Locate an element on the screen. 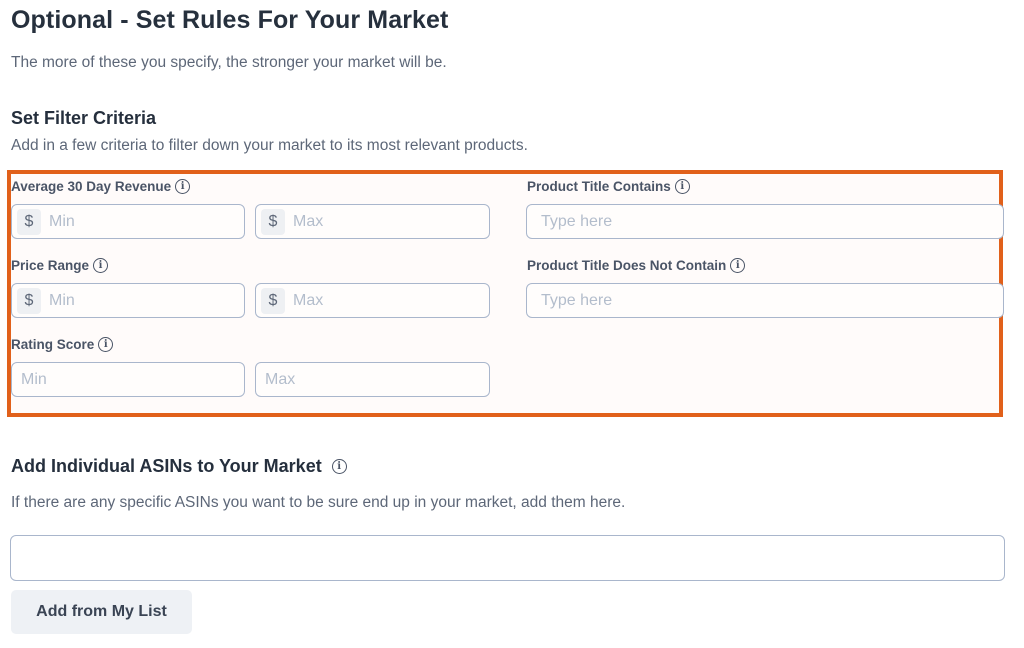  avg-revenue-max-input is located at coordinates (387, 221).